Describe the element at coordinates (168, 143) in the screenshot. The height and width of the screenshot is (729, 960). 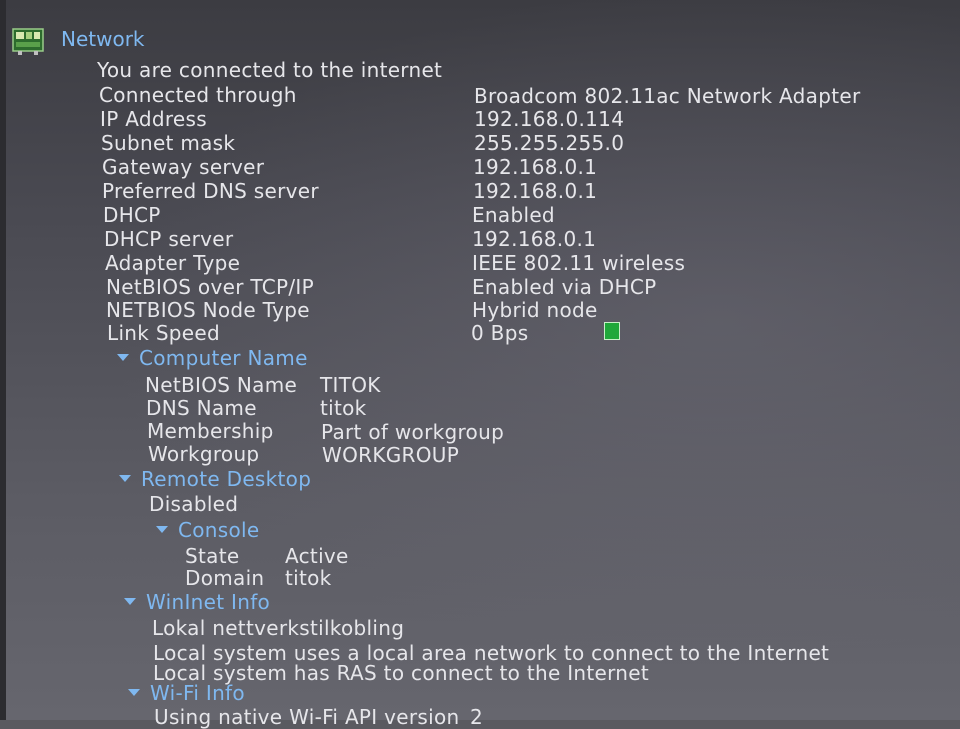
I see `prop-label-subnet-mask: Subnet mask` at that location.